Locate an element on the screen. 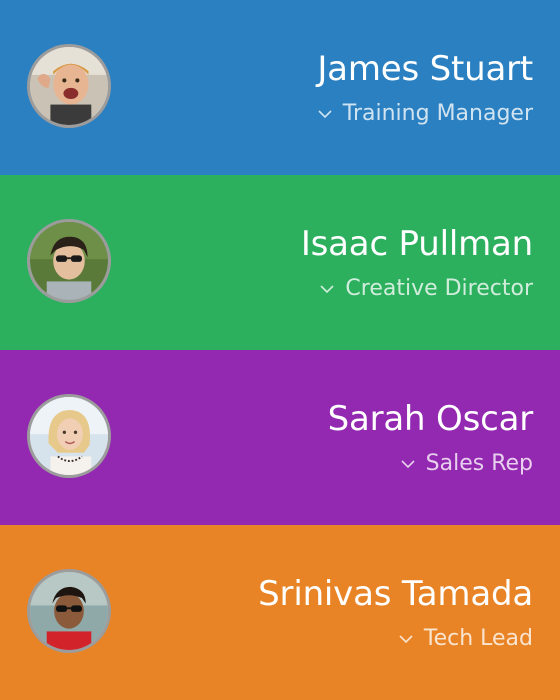 The height and width of the screenshot is (700, 560). role-dropdown: Sales Rep is located at coordinates (466, 464).